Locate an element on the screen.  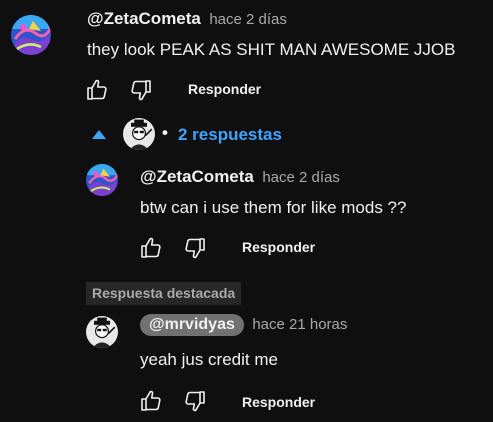
comment-header: @mrvidyas hace 21 horas is located at coordinates (243, 325).